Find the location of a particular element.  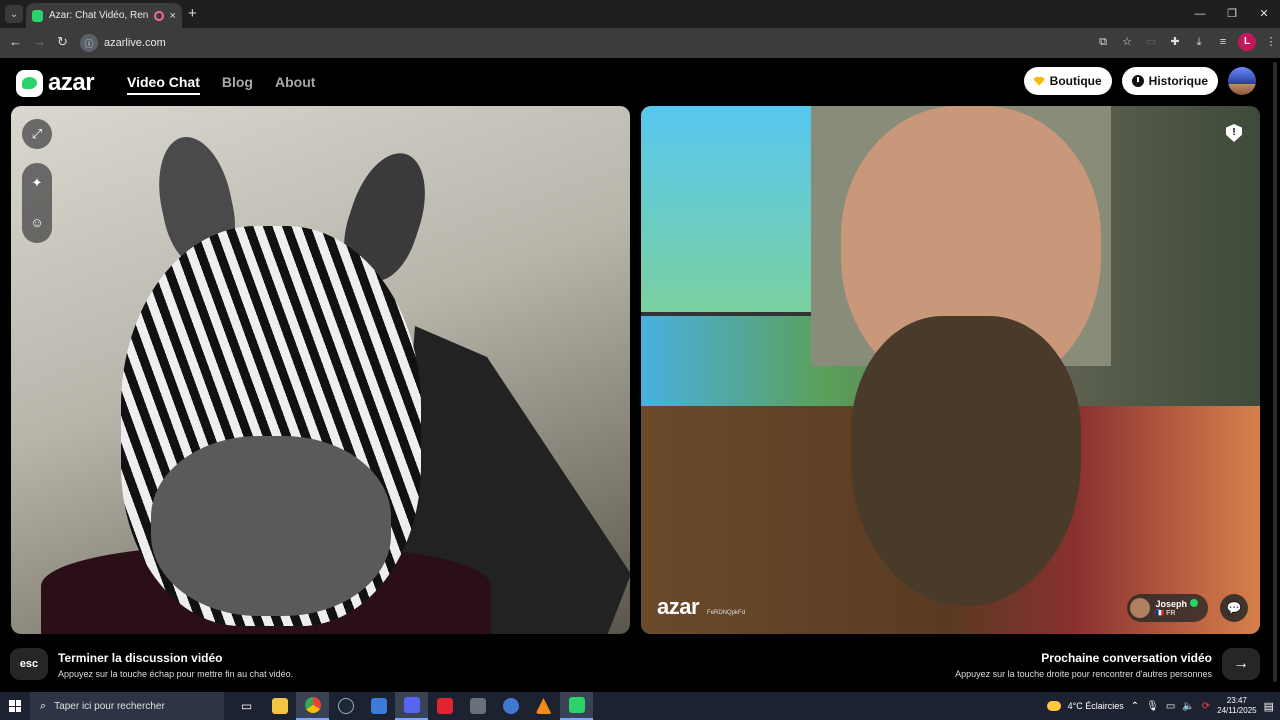

minimize-button: — is located at coordinates (1200, 14).